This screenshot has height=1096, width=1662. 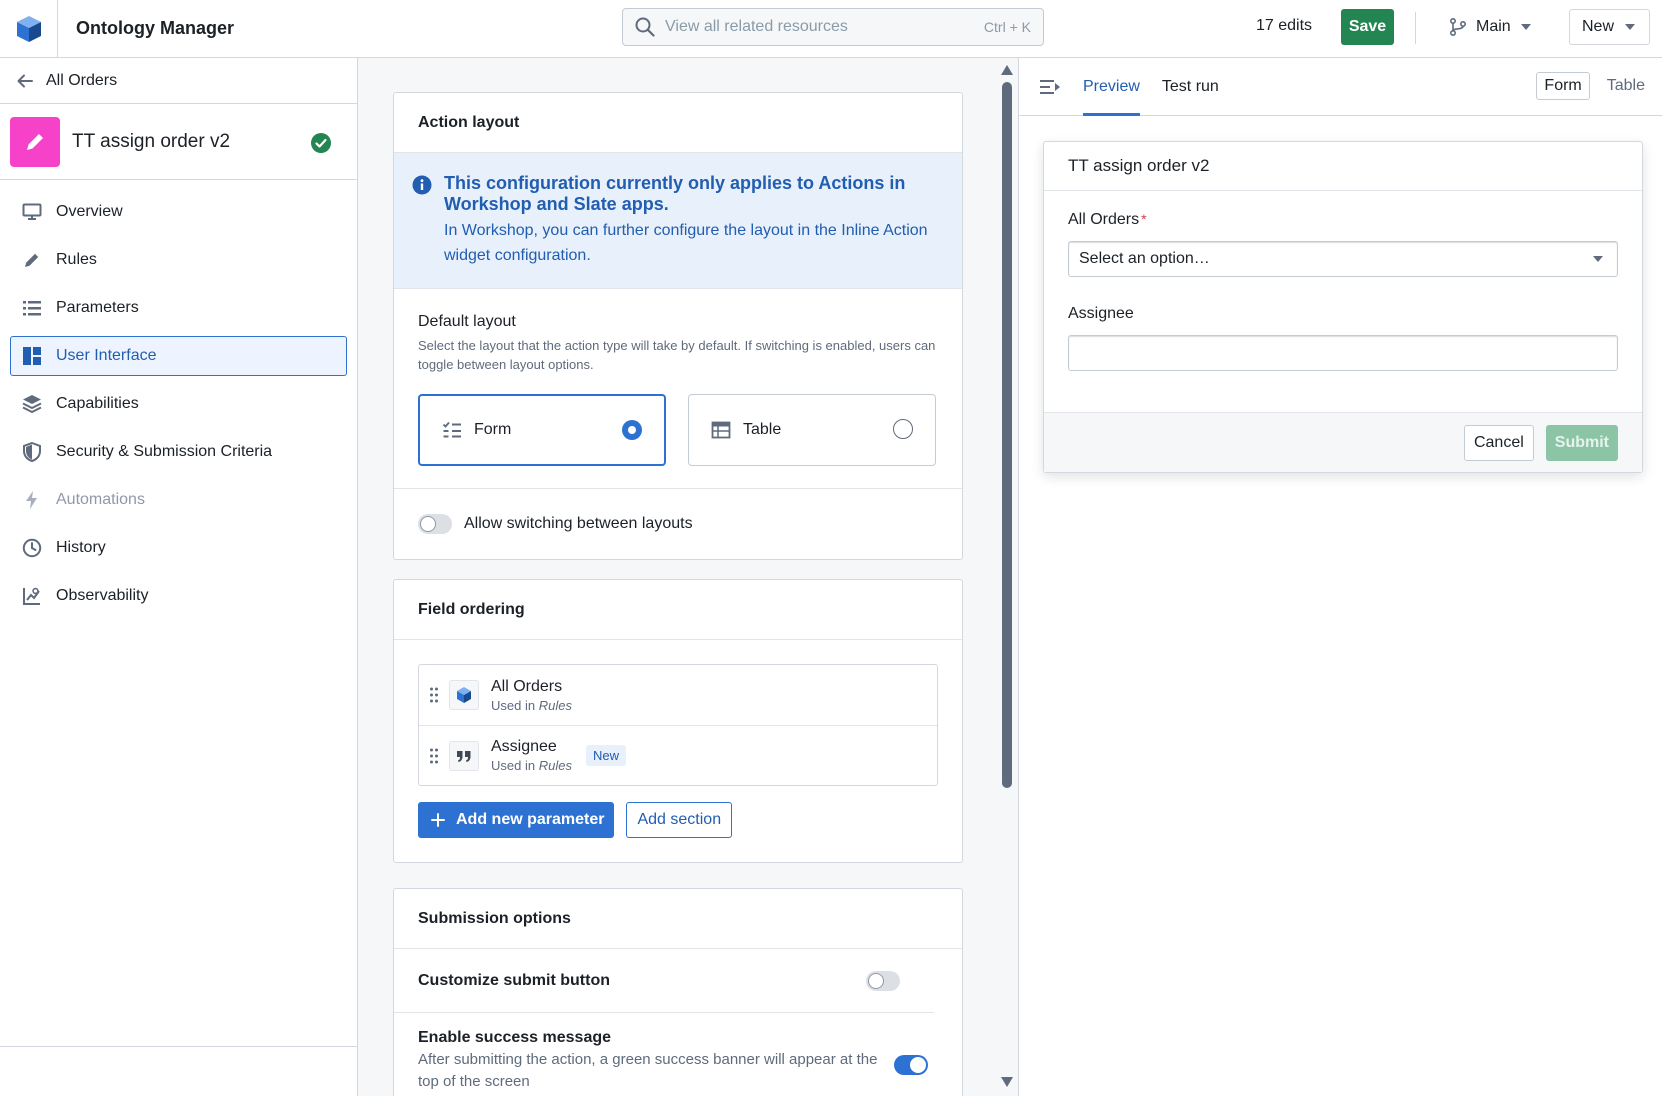 What do you see at coordinates (1101, 313) in the screenshot?
I see `assignee-label: Assignee` at bounding box center [1101, 313].